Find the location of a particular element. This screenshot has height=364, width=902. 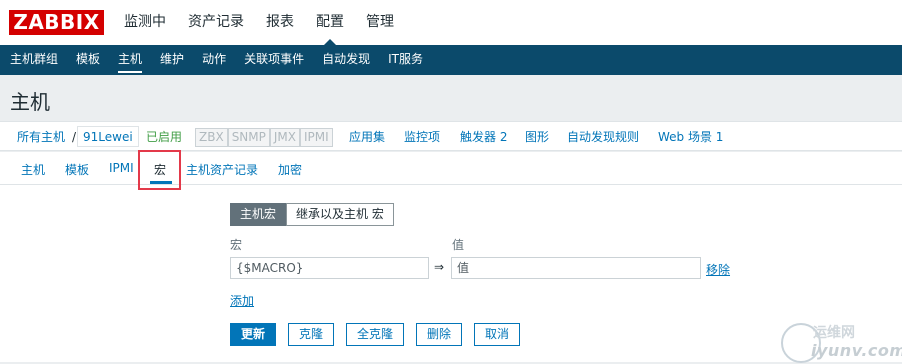

items-link: 监控项 is located at coordinates (422, 137).